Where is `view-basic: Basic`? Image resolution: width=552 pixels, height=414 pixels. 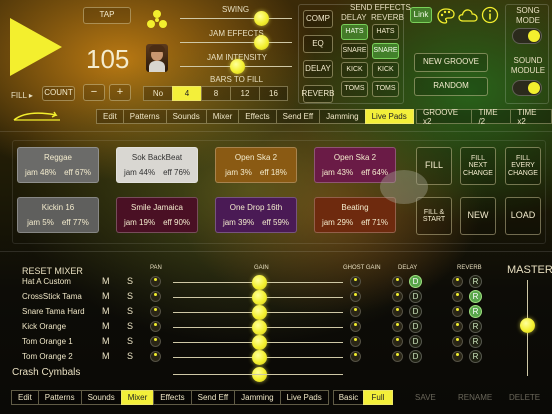 view-basic: Basic is located at coordinates (348, 397).